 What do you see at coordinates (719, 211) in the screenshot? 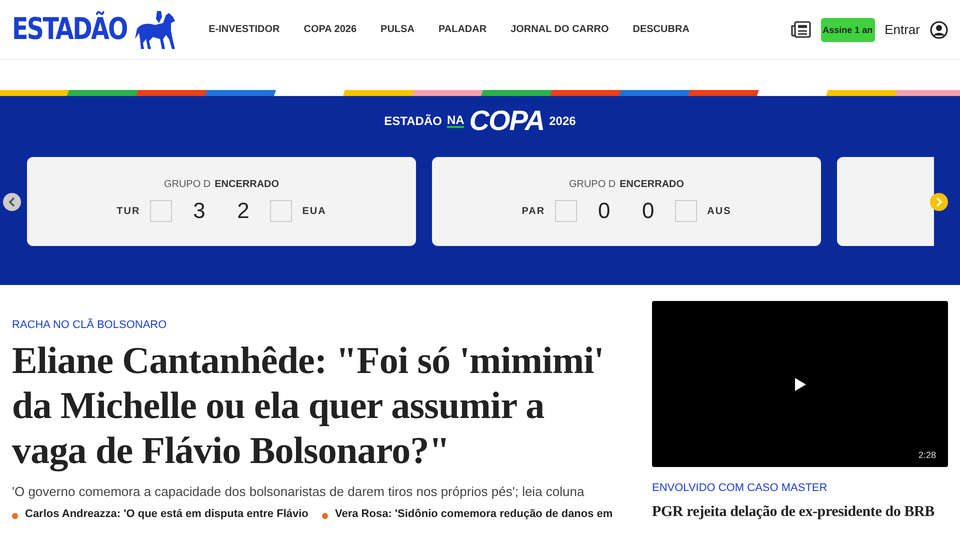
I see `team-code: AUS` at bounding box center [719, 211].